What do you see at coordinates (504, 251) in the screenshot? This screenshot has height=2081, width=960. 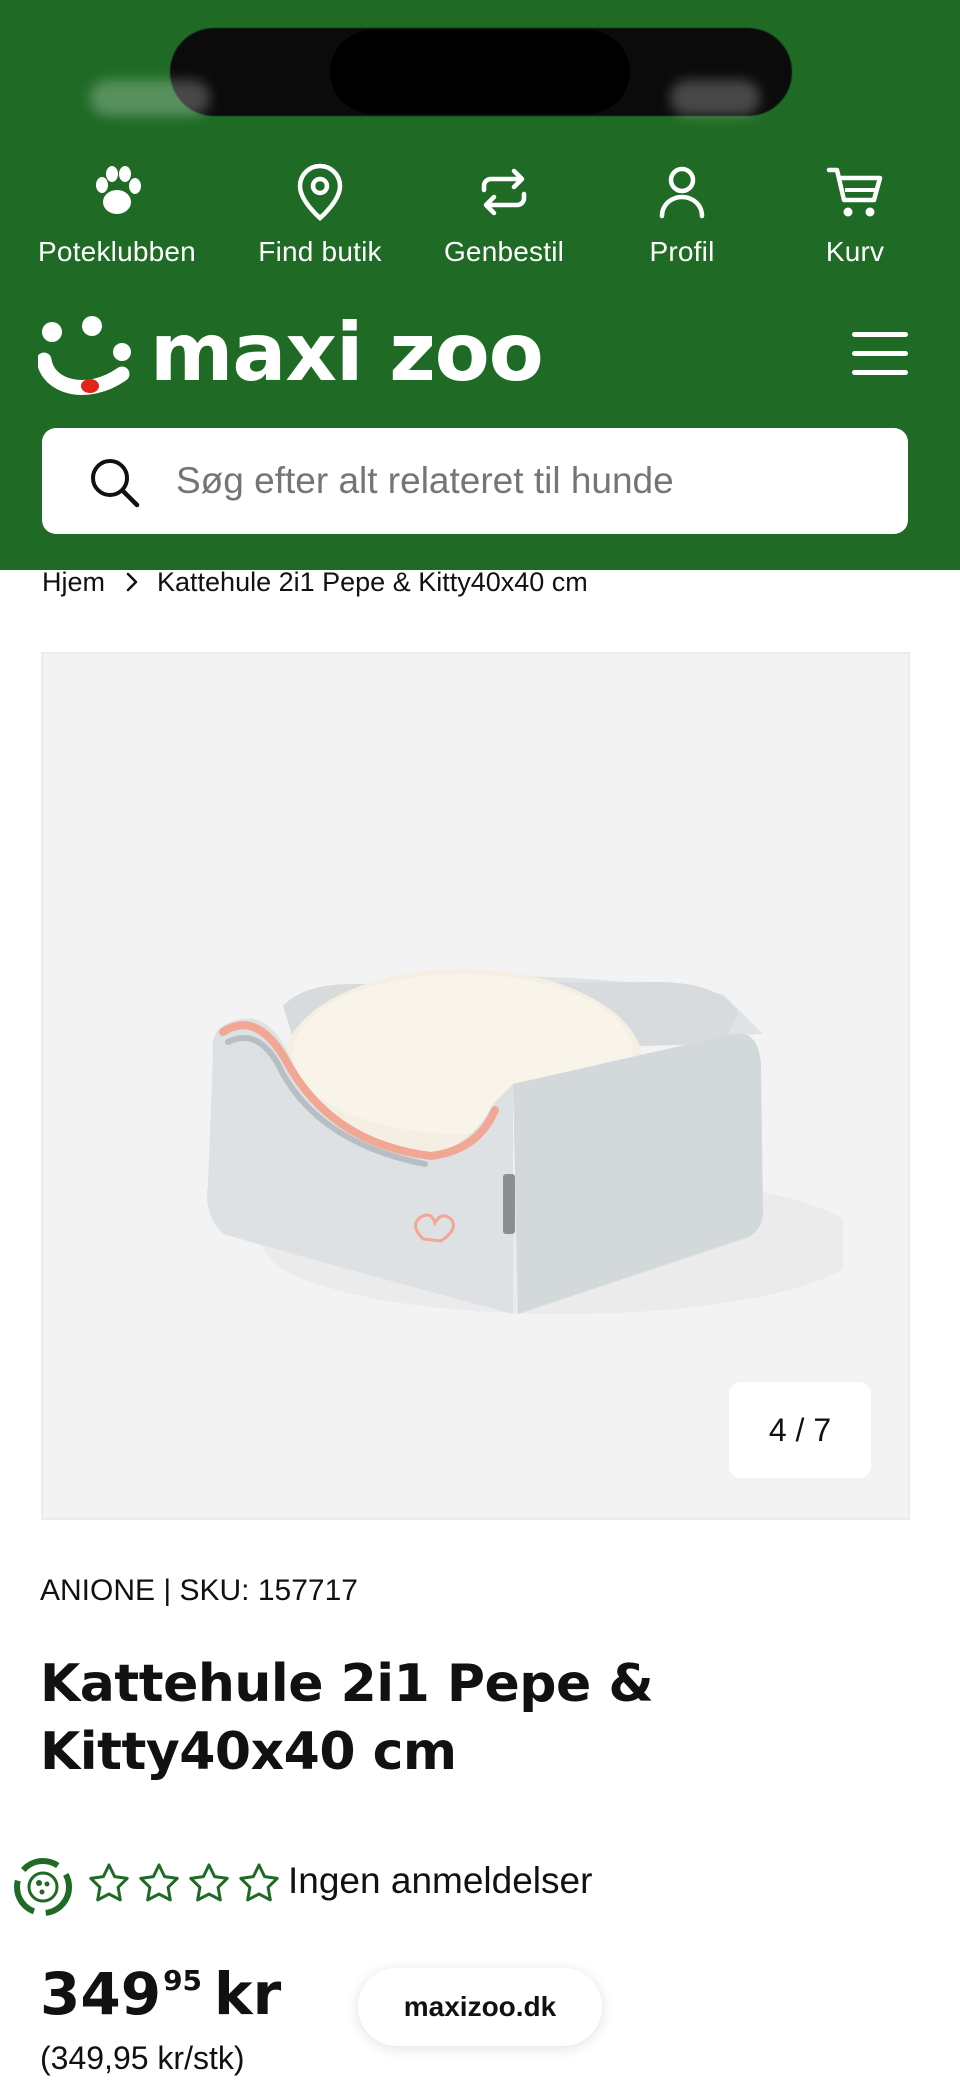 I see `nav-label: Genbestil` at bounding box center [504, 251].